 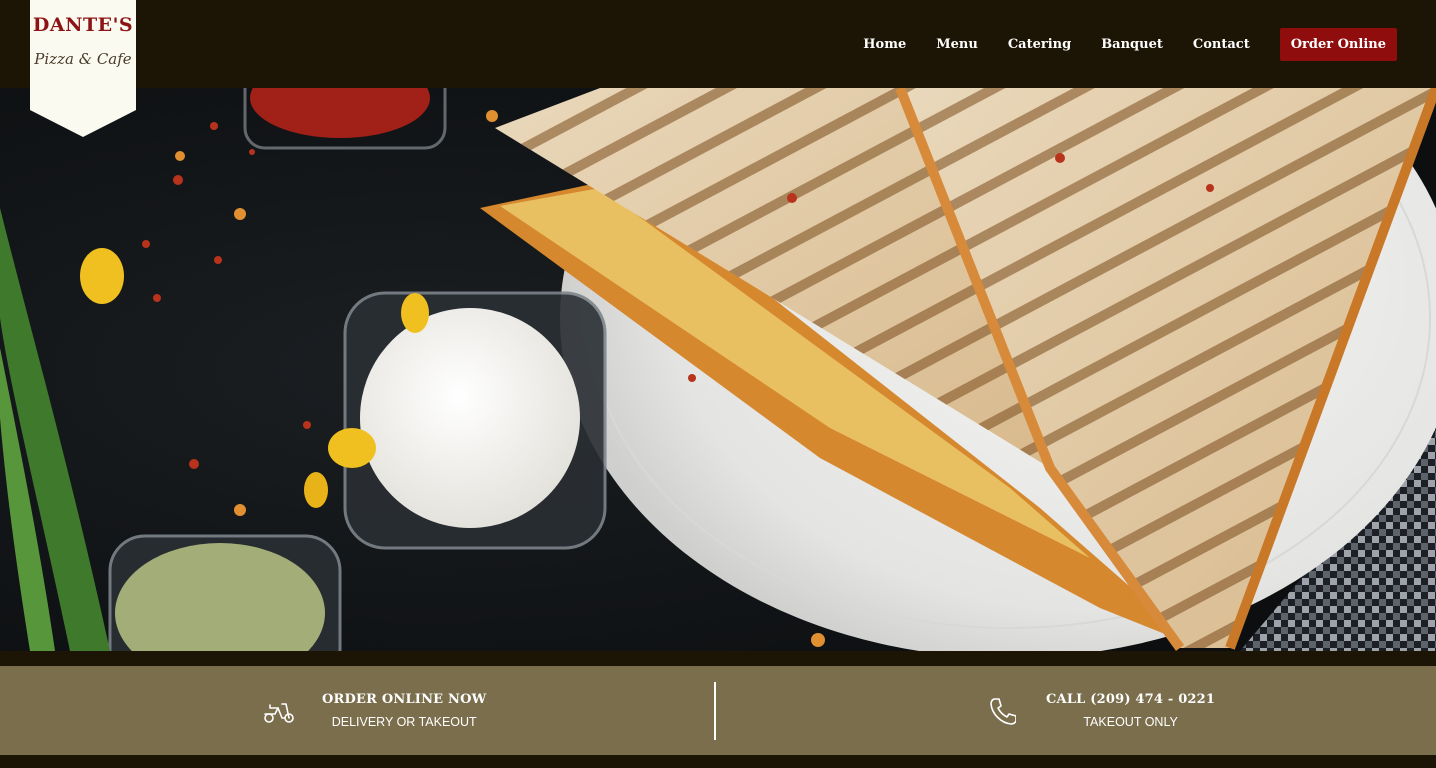 What do you see at coordinates (279, 712) in the screenshot?
I see `scooter-icon` at bounding box center [279, 712].